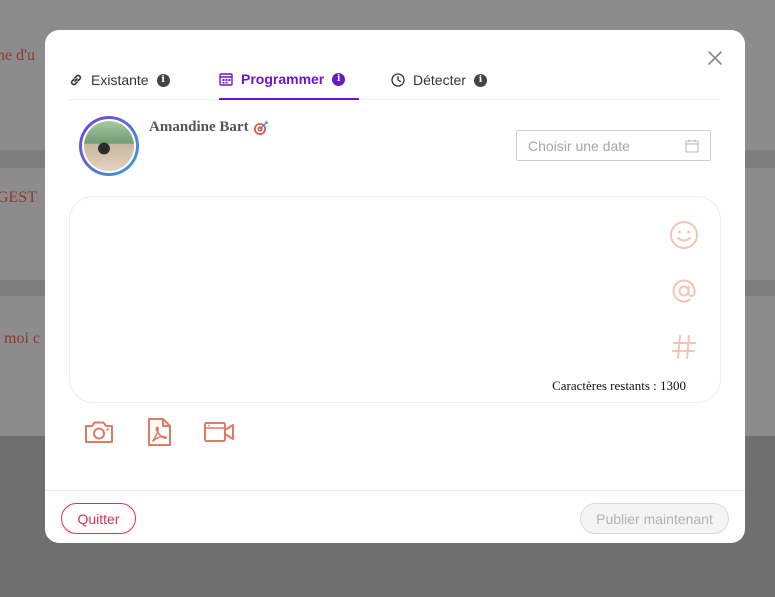 This screenshot has width=775, height=597. What do you see at coordinates (98, 518) in the screenshot?
I see `quit-button: Quitter` at bounding box center [98, 518].